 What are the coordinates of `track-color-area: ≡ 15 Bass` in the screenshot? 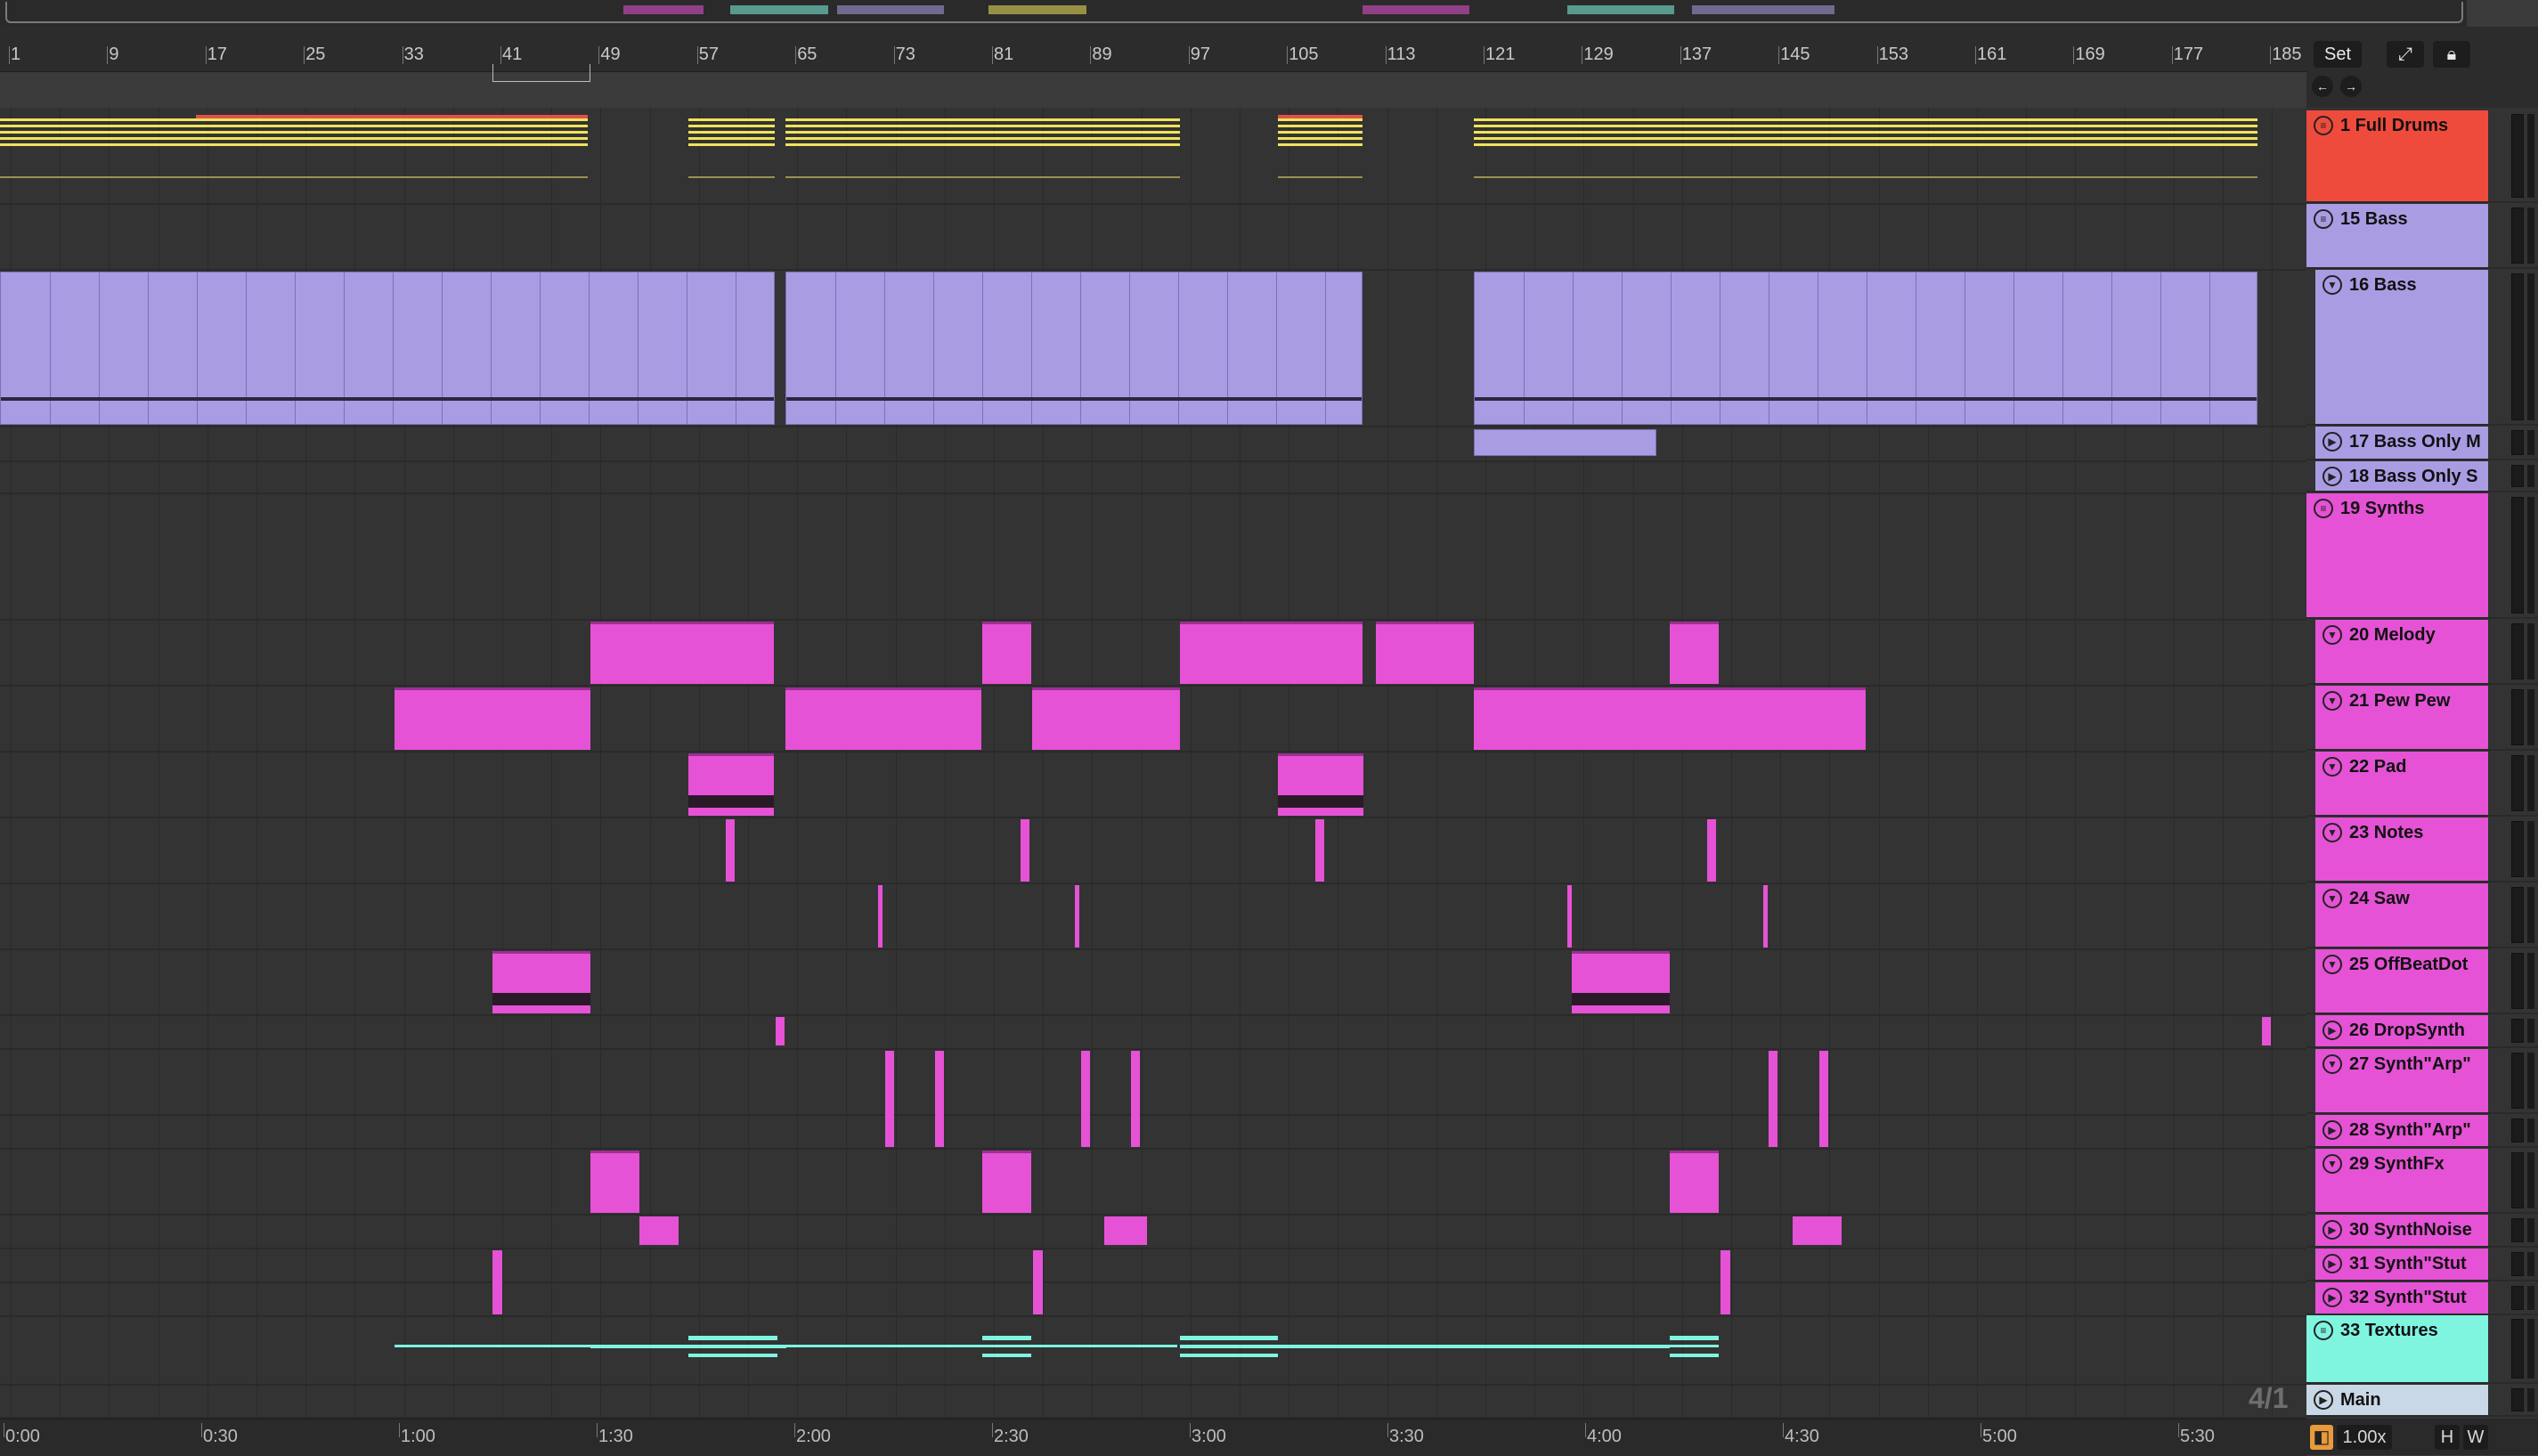 It's located at (2397, 235).